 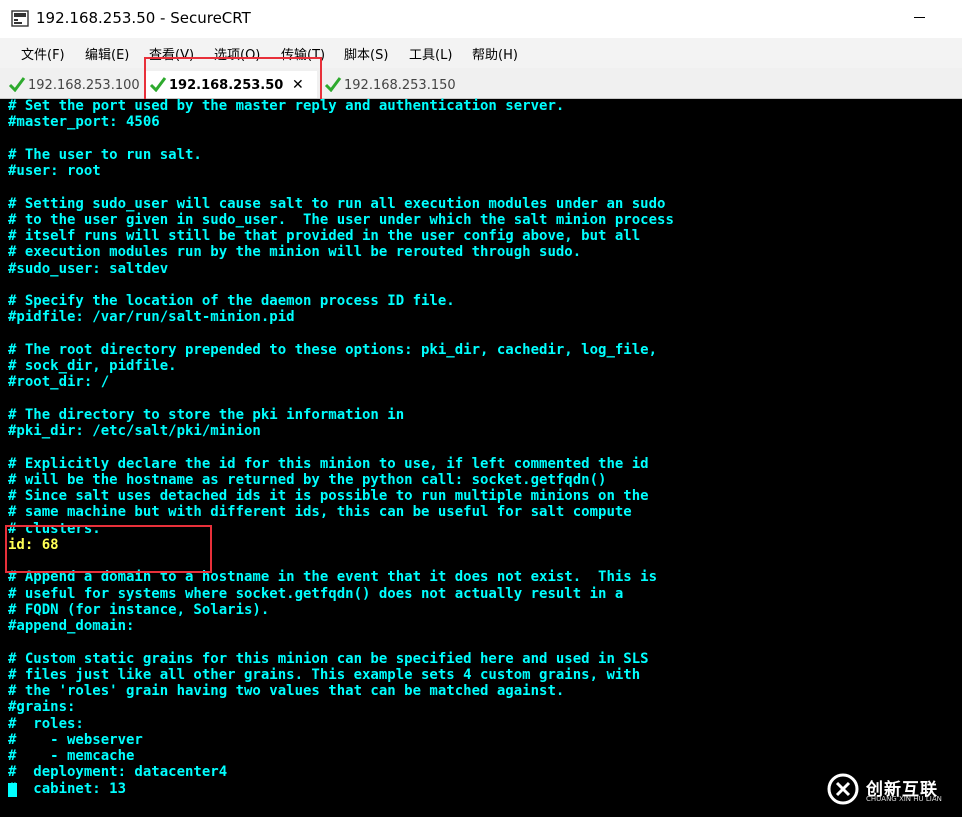 I want to click on terminal-line: # - memcache, so click(x=71, y=756).